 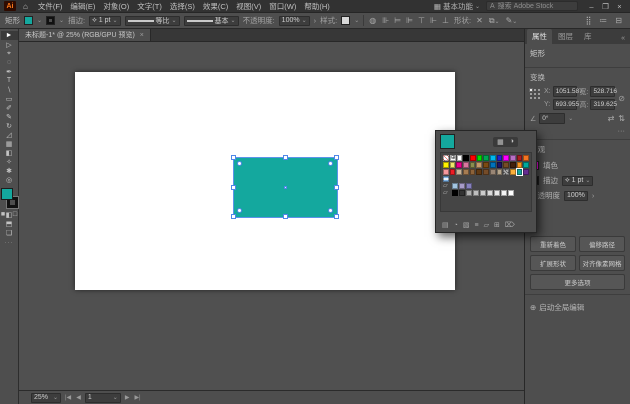 What do you see at coordinates (565, 36) in the screenshot?
I see `tab-图层: 图层` at bounding box center [565, 36].